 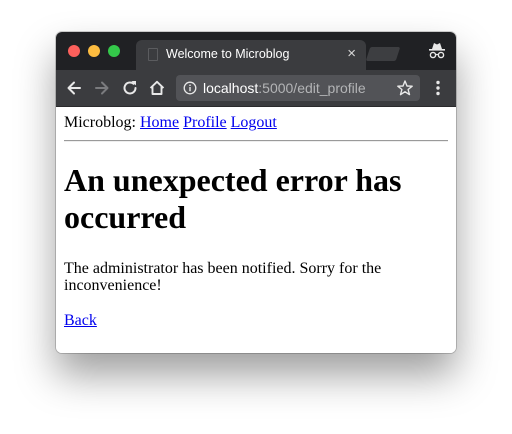 I want to click on nav-profile-link: Profile, so click(x=205, y=122).